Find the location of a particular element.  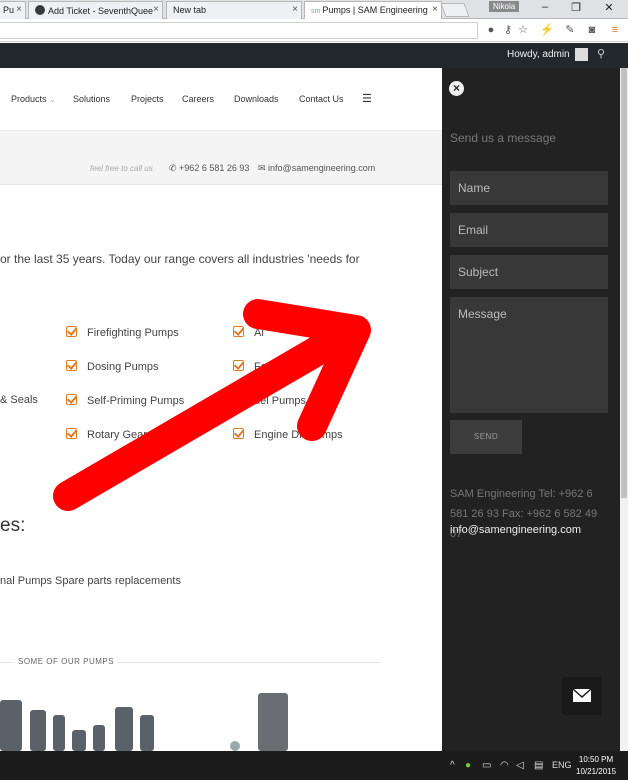

edit-page-icon: ✎ is located at coordinates (570, 30).